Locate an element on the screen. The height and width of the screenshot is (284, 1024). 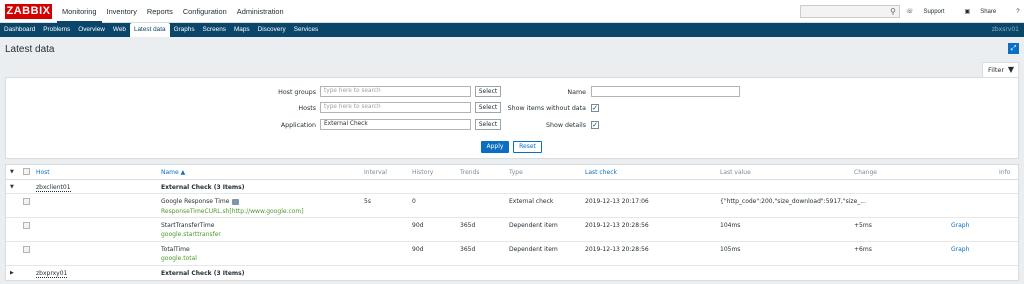
item-last-check: 2019-12-13 20:17:06 is located at coordinates (617, 201).